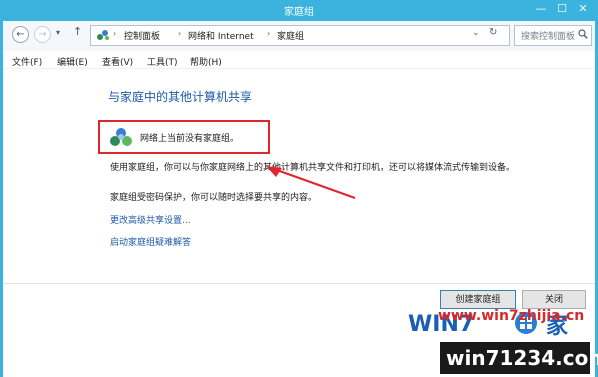  Describe the element at coordinates (190, 139) in the screenshot. I see `homegroup-status-text: 网络上当前没有家庭组。` at that location.